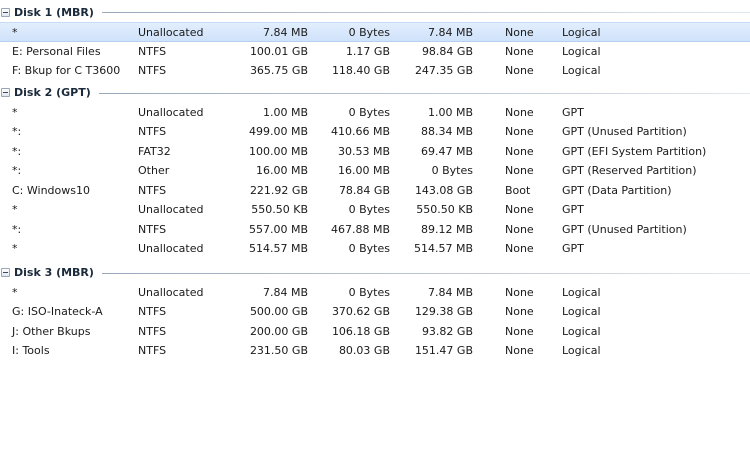  I want to click on capacity-cell: 500.00 GB, so click(278, 311).